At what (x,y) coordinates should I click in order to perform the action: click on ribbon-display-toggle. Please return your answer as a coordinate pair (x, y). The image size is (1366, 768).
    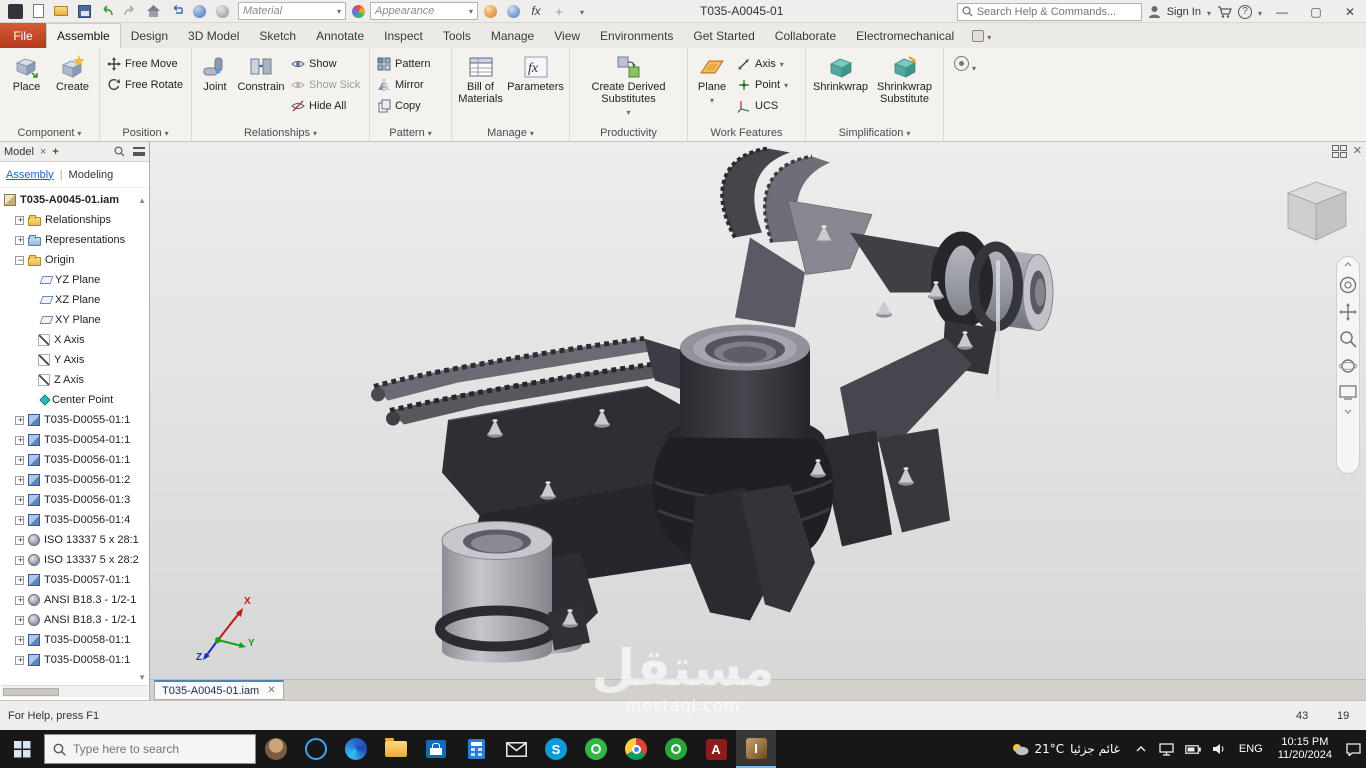
    Looking at the image, I should click on (965, 94).